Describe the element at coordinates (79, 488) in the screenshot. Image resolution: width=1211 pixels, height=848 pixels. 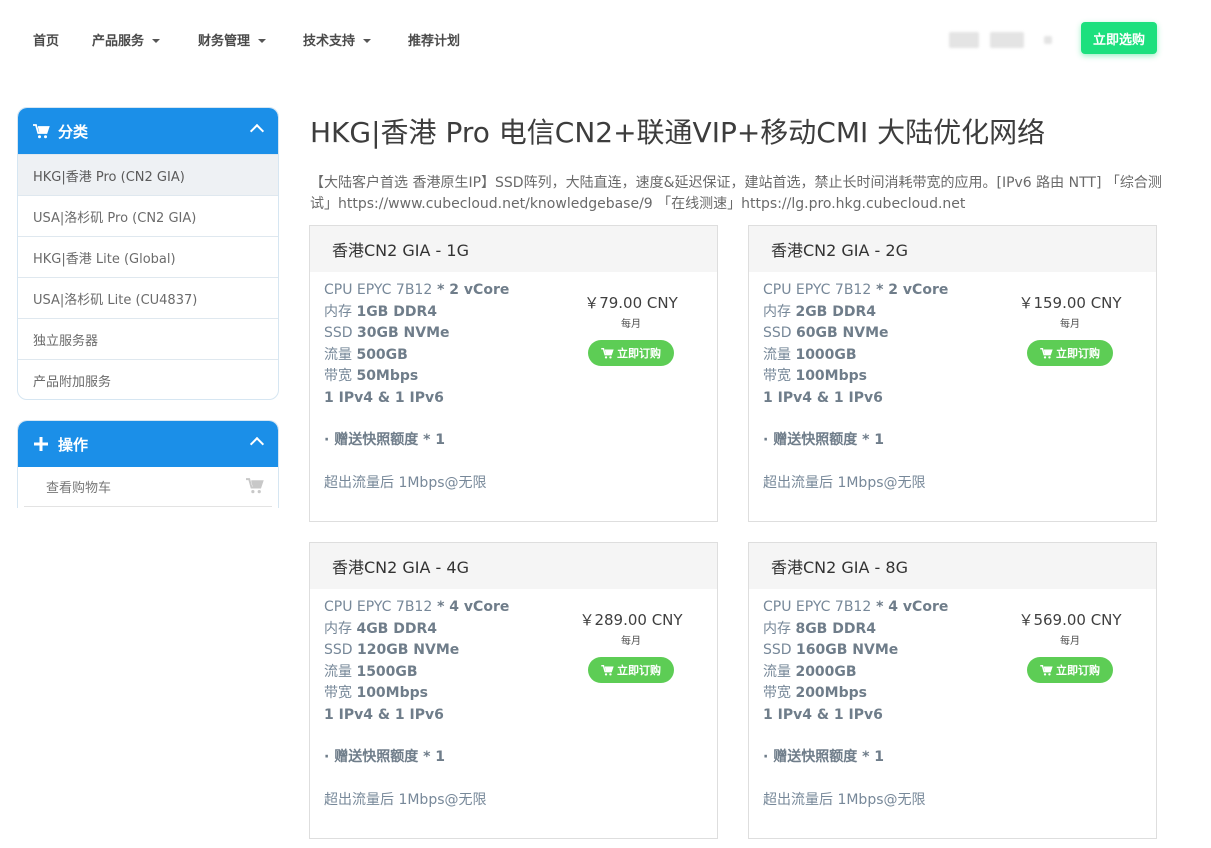
I see `view-cart-label: 查看购物车` at that location.